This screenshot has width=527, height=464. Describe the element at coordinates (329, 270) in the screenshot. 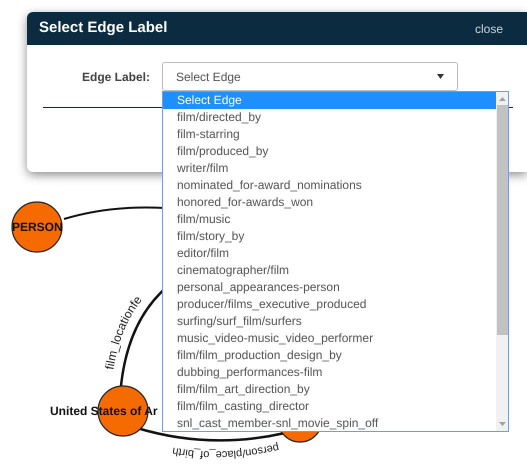

I see `dropdown-option: cinematographer/film` at that location.